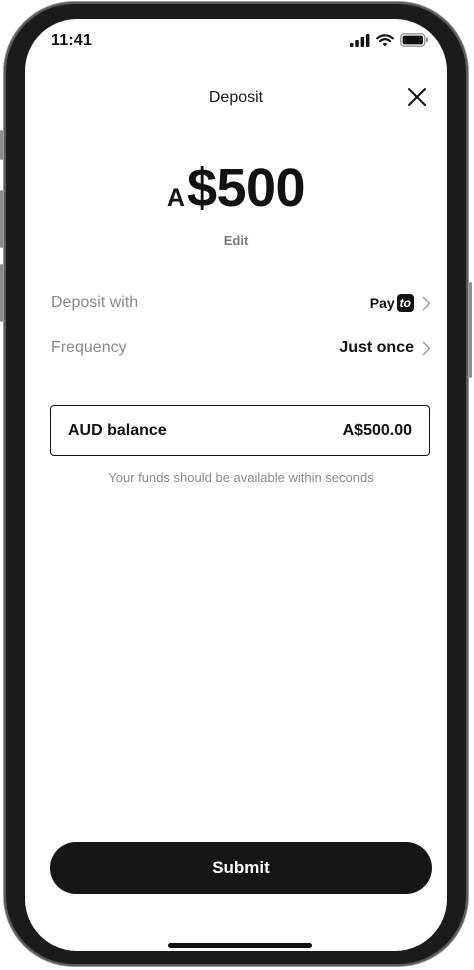  Describe the element at coordinates (95, 302) in the screenshot. I see `deposit-with-label: Deposit with` at that location.